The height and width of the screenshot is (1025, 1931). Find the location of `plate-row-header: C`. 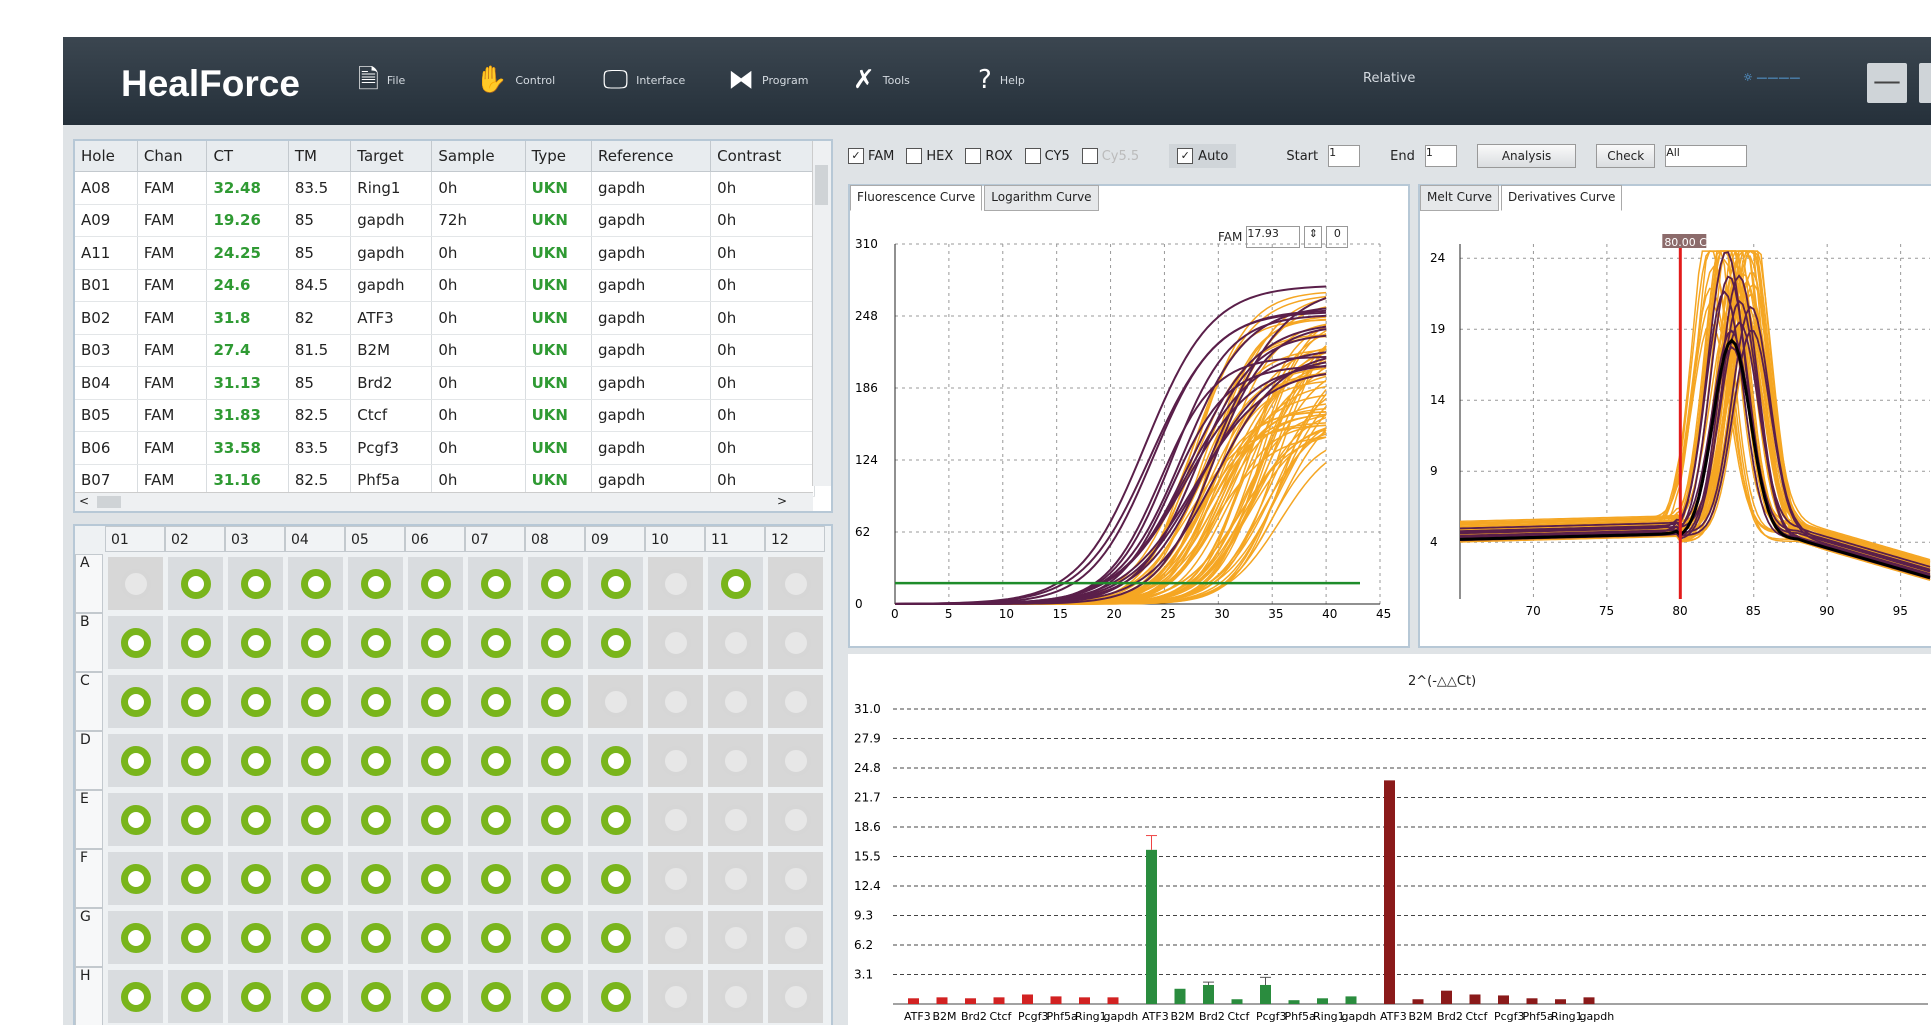

plate-row-header: C is located at coordinates (89, 701).